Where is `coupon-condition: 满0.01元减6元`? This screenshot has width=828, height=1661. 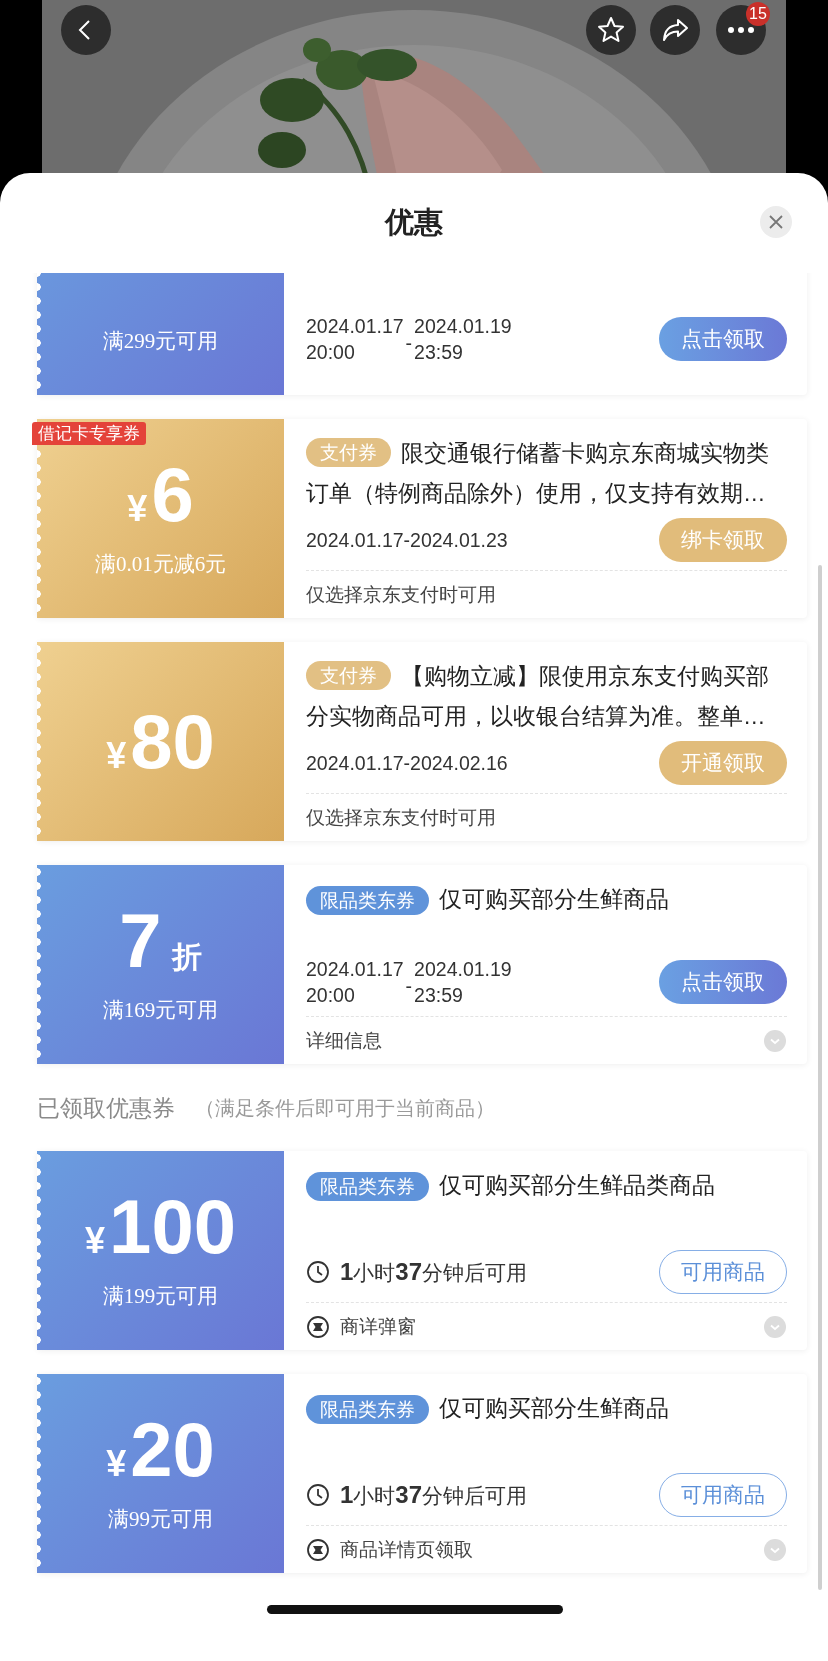 coupon-condition: 满0.01元减6元 is located at coordinates (160, 564).